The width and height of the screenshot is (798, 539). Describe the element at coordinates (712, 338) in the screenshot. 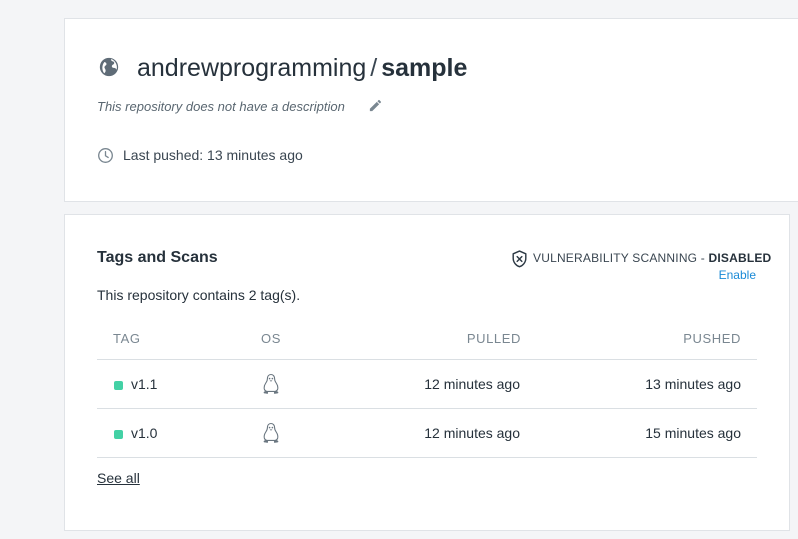

I see `column-header-pushed: PUSHED` at that location.